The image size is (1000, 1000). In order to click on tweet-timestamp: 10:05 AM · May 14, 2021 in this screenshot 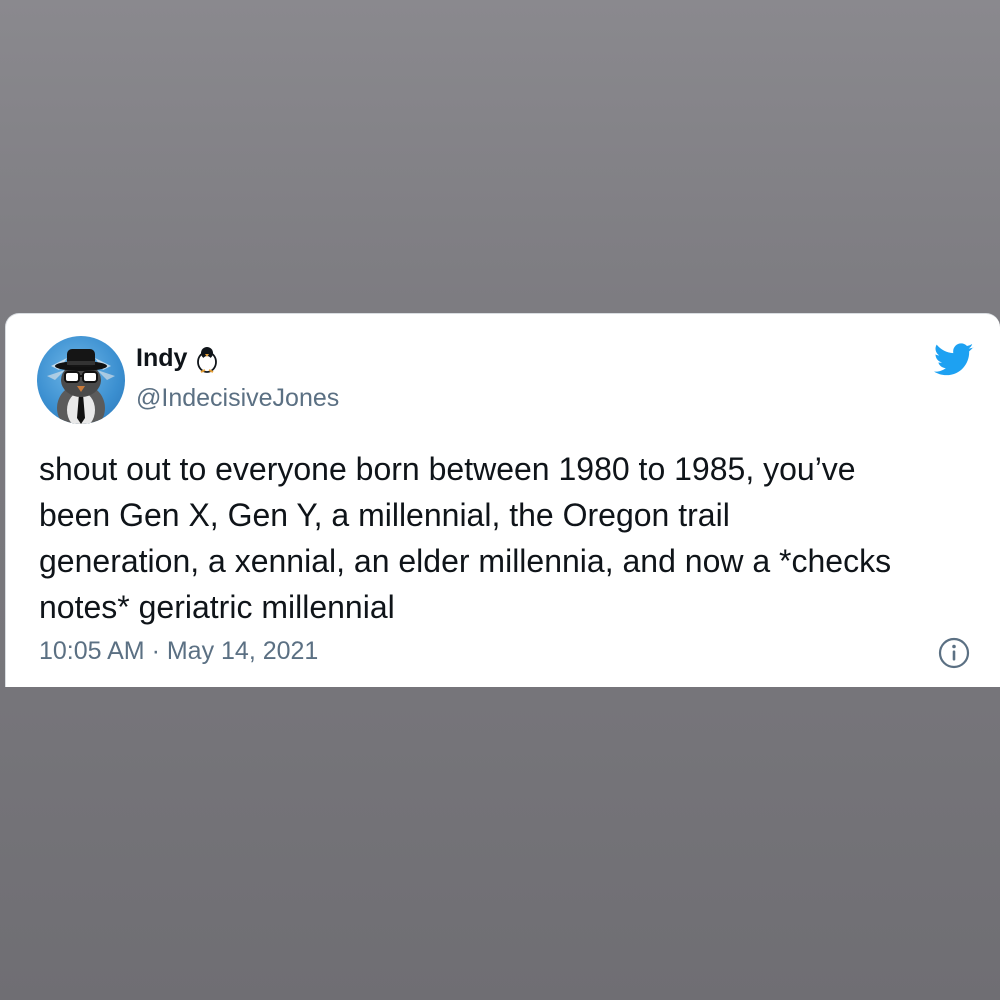, I will do `click(178, 651)`.